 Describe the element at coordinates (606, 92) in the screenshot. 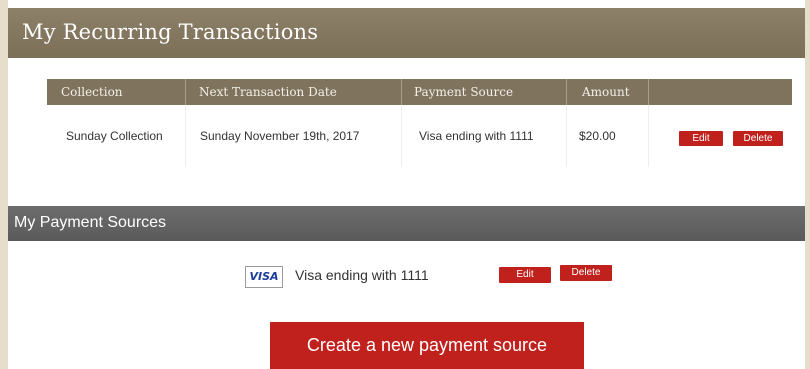

I see `column-header-amount: Amount` at that location.